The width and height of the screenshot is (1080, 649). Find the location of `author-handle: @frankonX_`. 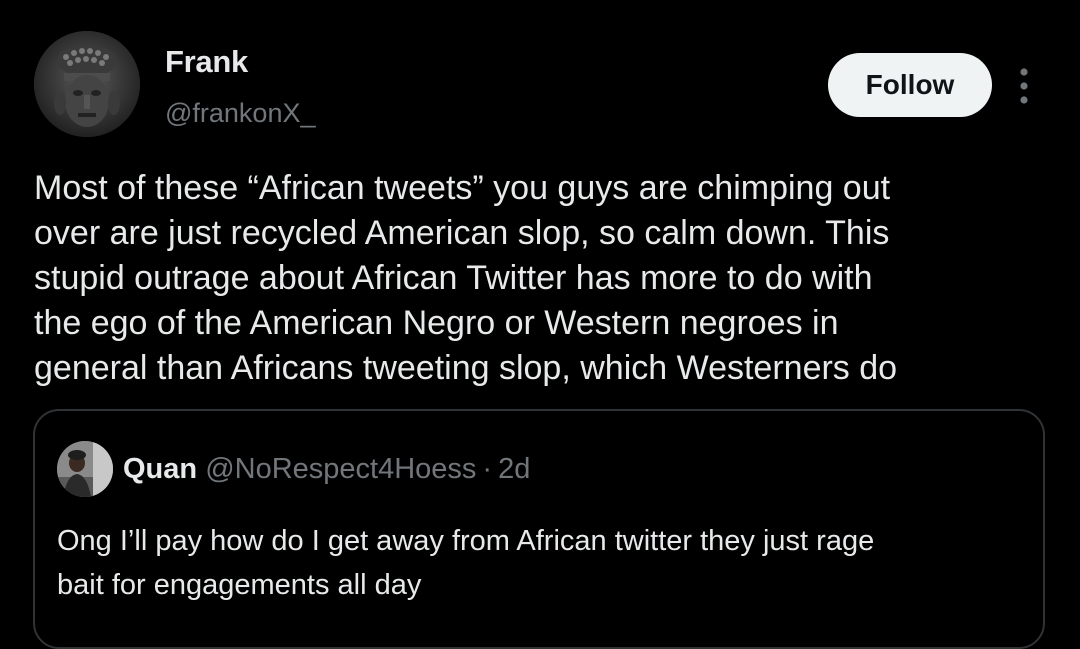

author-handle: @frankonX_ is located at coordinates (240, 113).